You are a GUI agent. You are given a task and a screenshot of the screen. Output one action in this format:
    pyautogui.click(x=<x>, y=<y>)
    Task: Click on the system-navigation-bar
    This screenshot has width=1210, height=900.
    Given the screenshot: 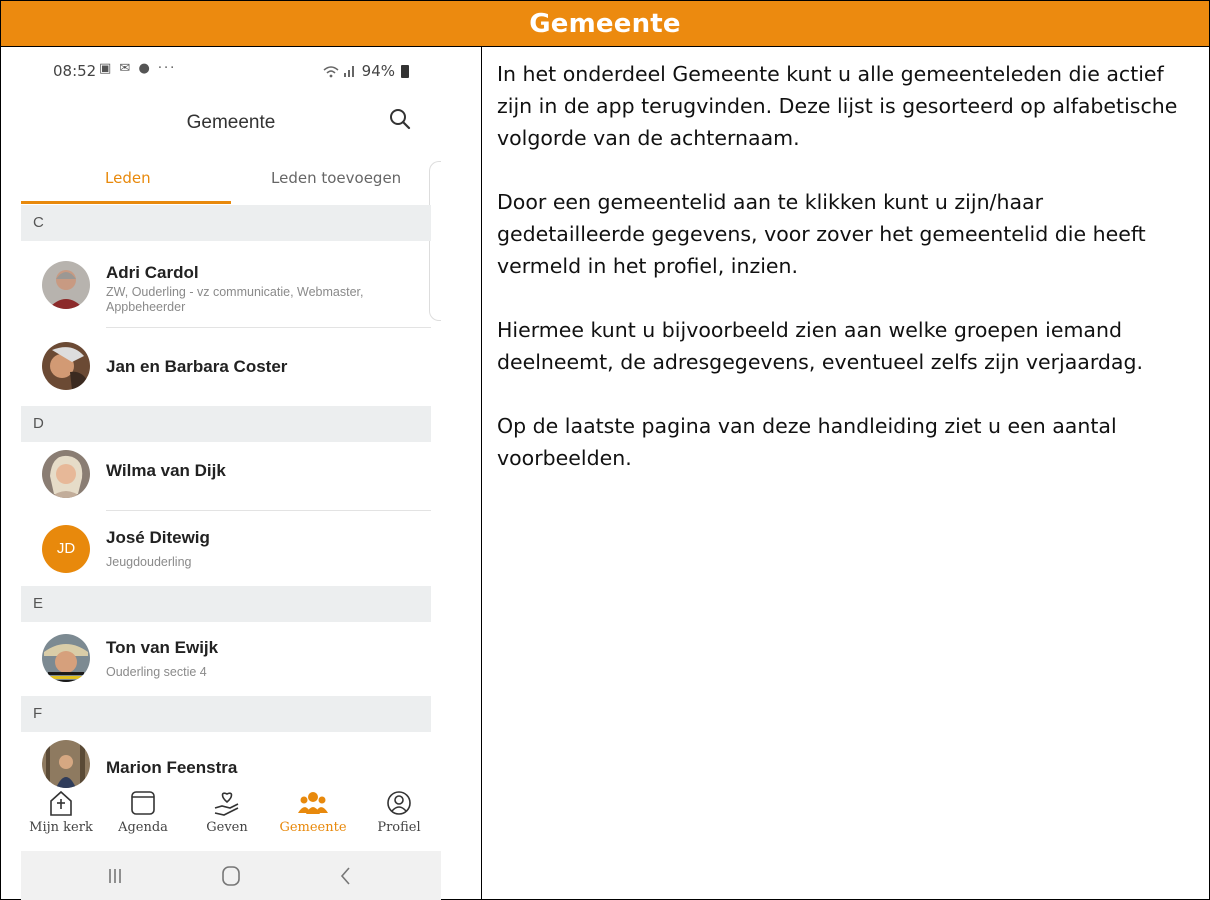 What is the action you would take?
    pyautogui.click(x=231, y=875)
    